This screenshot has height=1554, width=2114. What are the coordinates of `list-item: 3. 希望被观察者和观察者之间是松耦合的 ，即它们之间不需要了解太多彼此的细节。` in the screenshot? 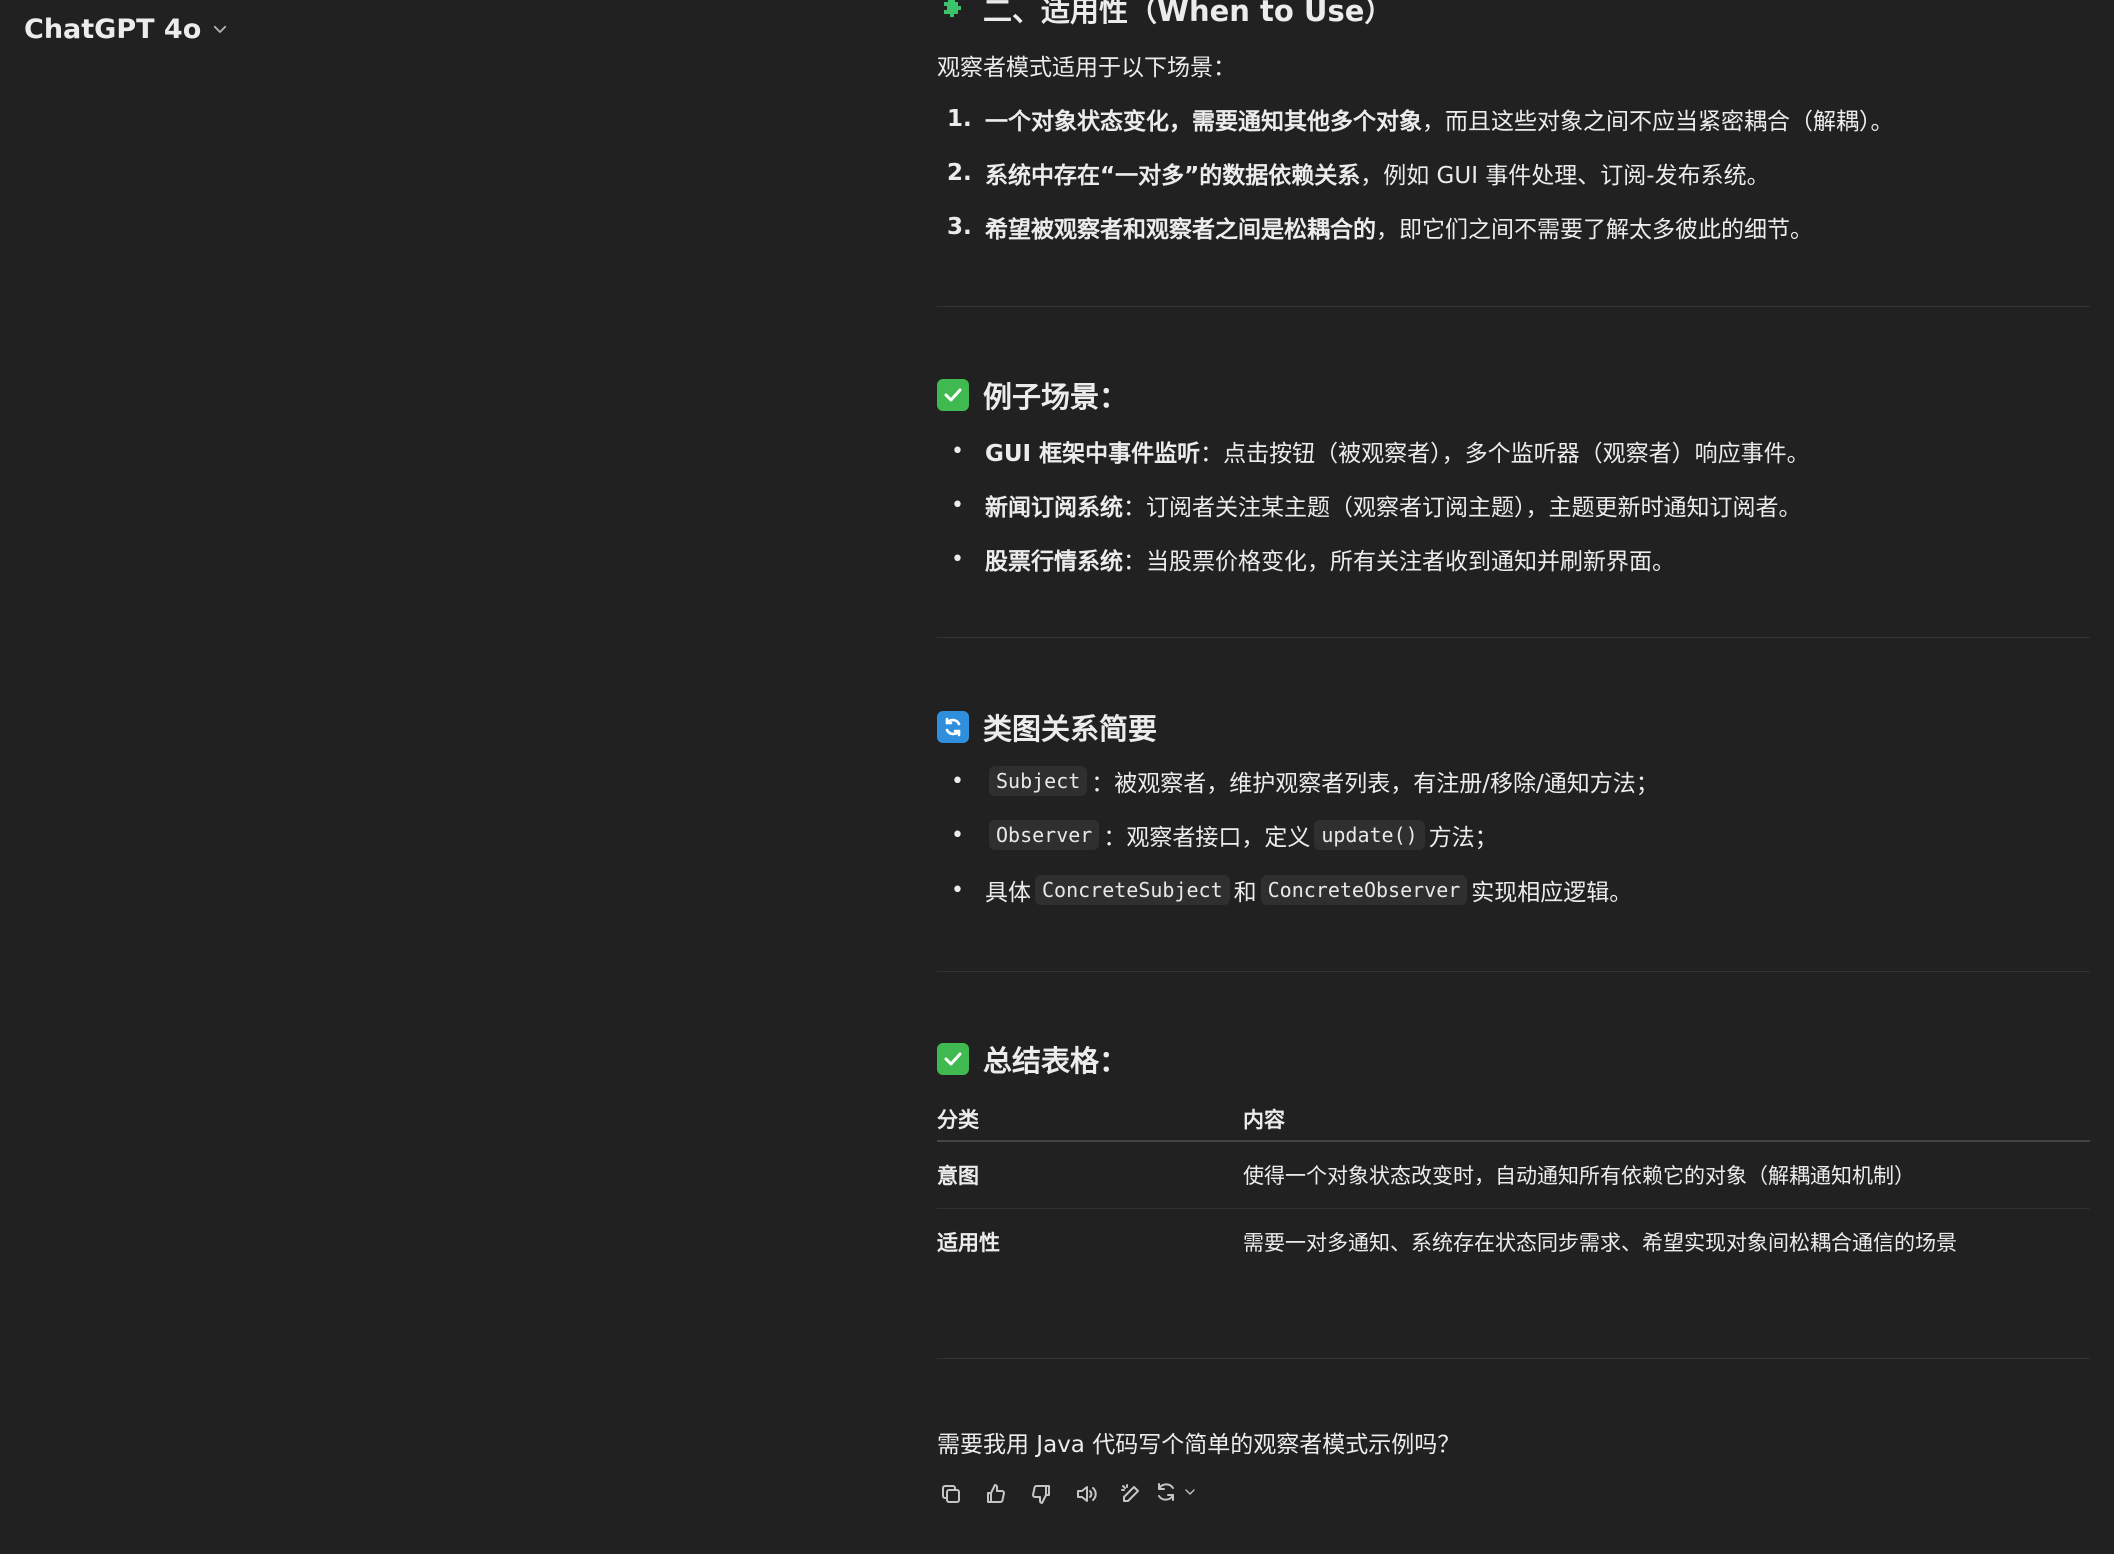 It's located at (1380, 228).